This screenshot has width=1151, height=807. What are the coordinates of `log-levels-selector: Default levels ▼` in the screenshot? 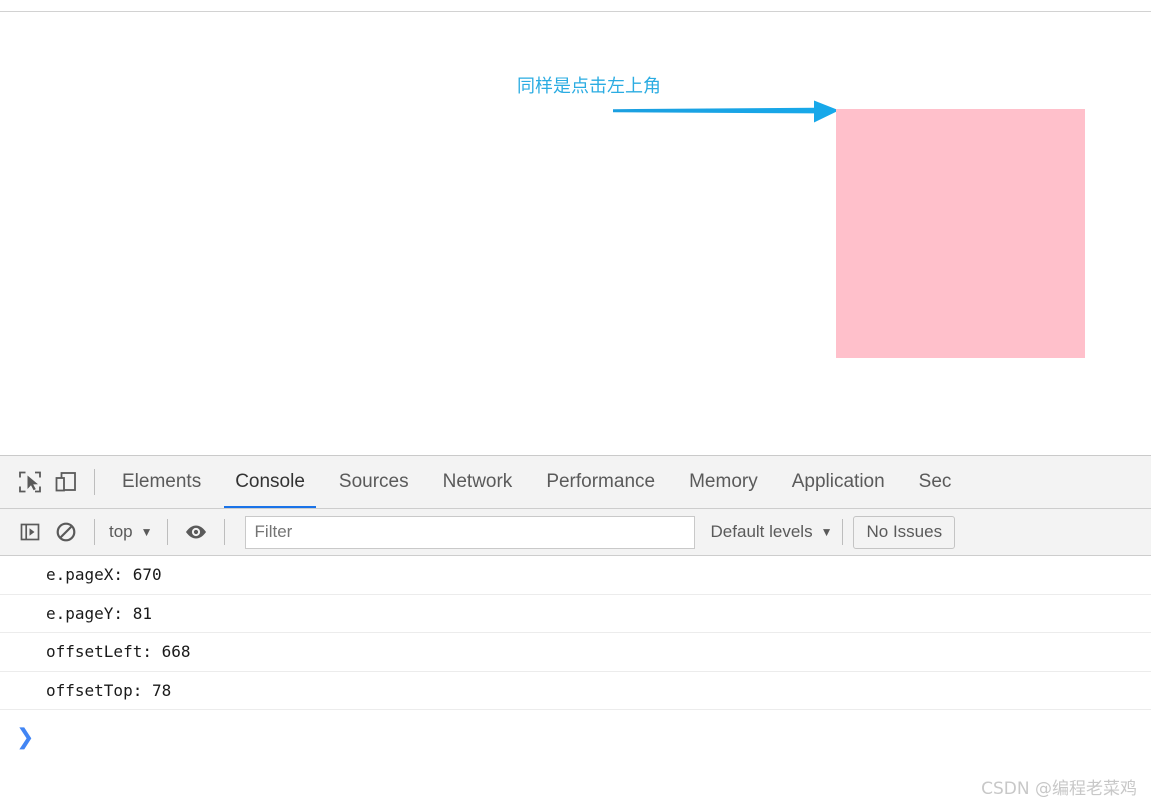 It's located at (772, 532).